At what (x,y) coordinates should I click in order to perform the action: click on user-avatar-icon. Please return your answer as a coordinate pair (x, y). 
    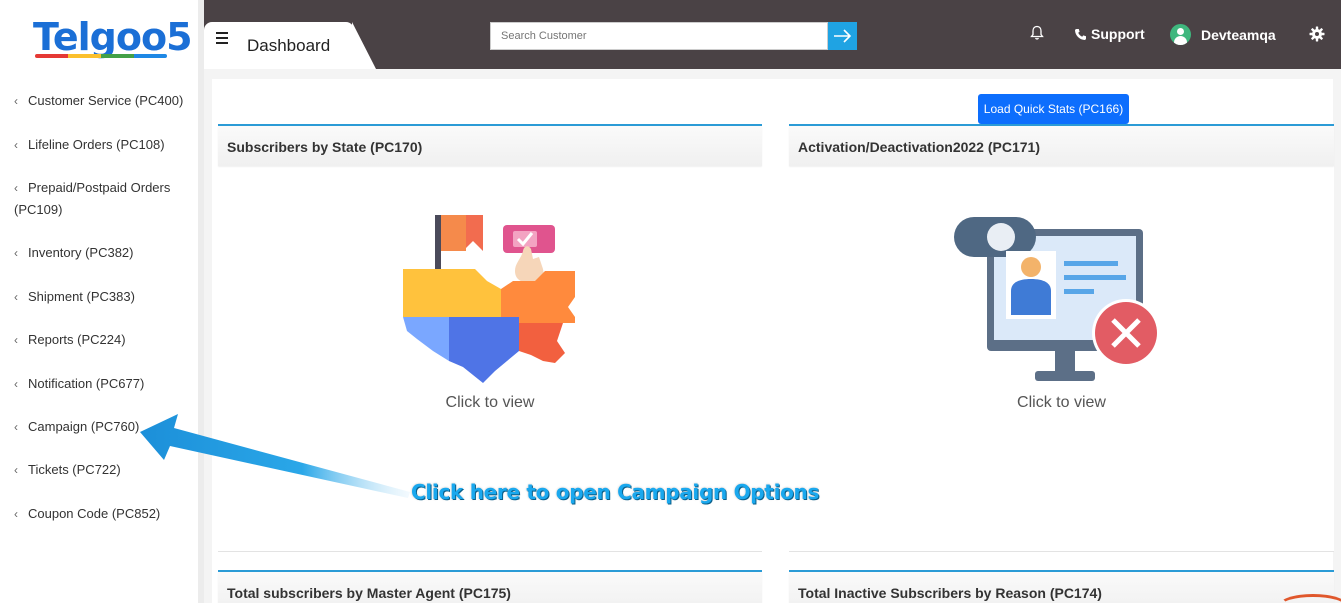
    Looking at the image, I should click on (1180, 34).